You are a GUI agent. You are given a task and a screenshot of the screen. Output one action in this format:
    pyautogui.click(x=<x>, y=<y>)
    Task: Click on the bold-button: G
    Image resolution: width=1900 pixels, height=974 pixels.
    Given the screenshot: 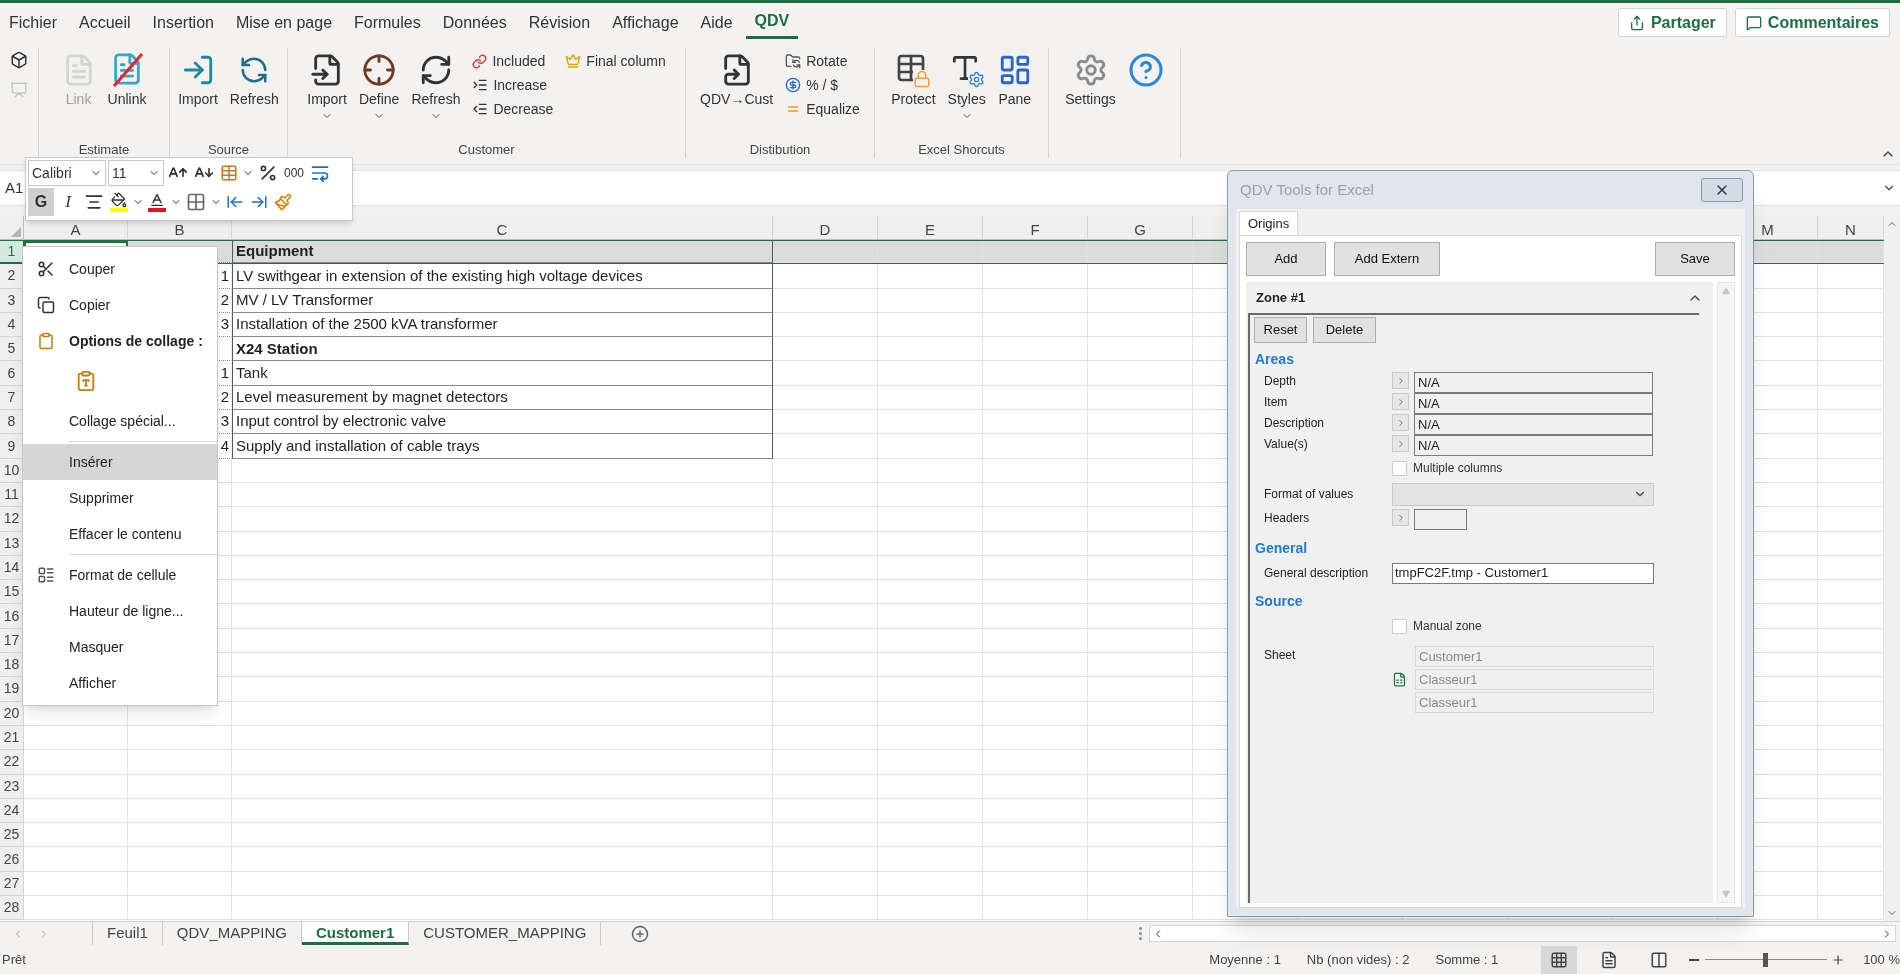 What is the action you would take?
    pyautogui.click(x=41, y=202)
    